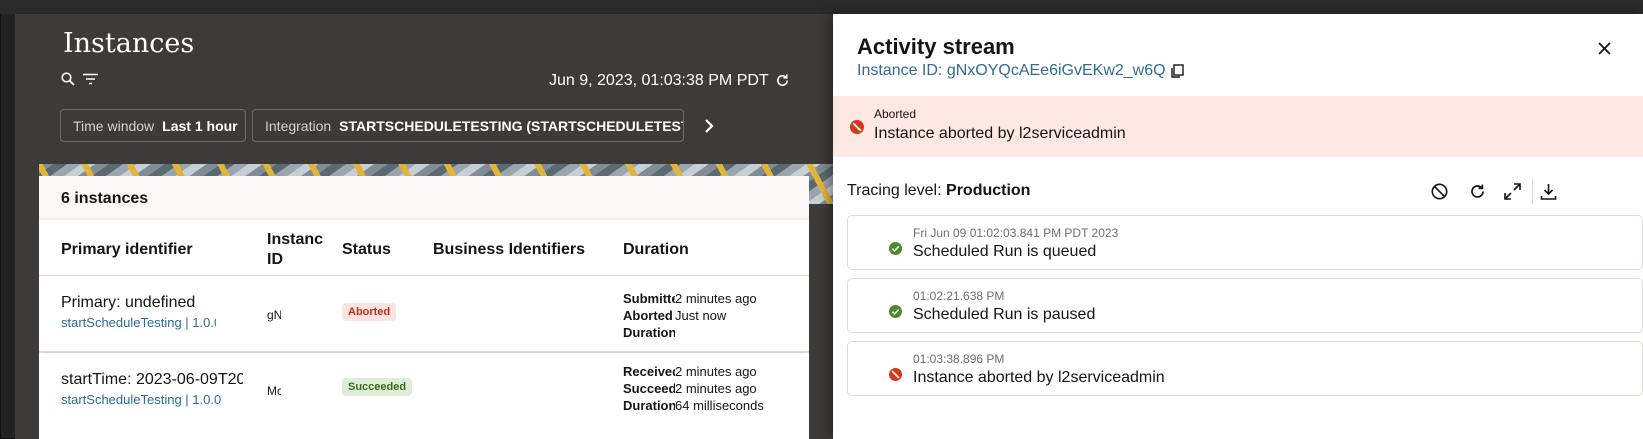  What do you see at coordinates (200, 125) in the screenshot?
I see `filter-chip-value: Last 1 hour` at bounding box center [200, 125].